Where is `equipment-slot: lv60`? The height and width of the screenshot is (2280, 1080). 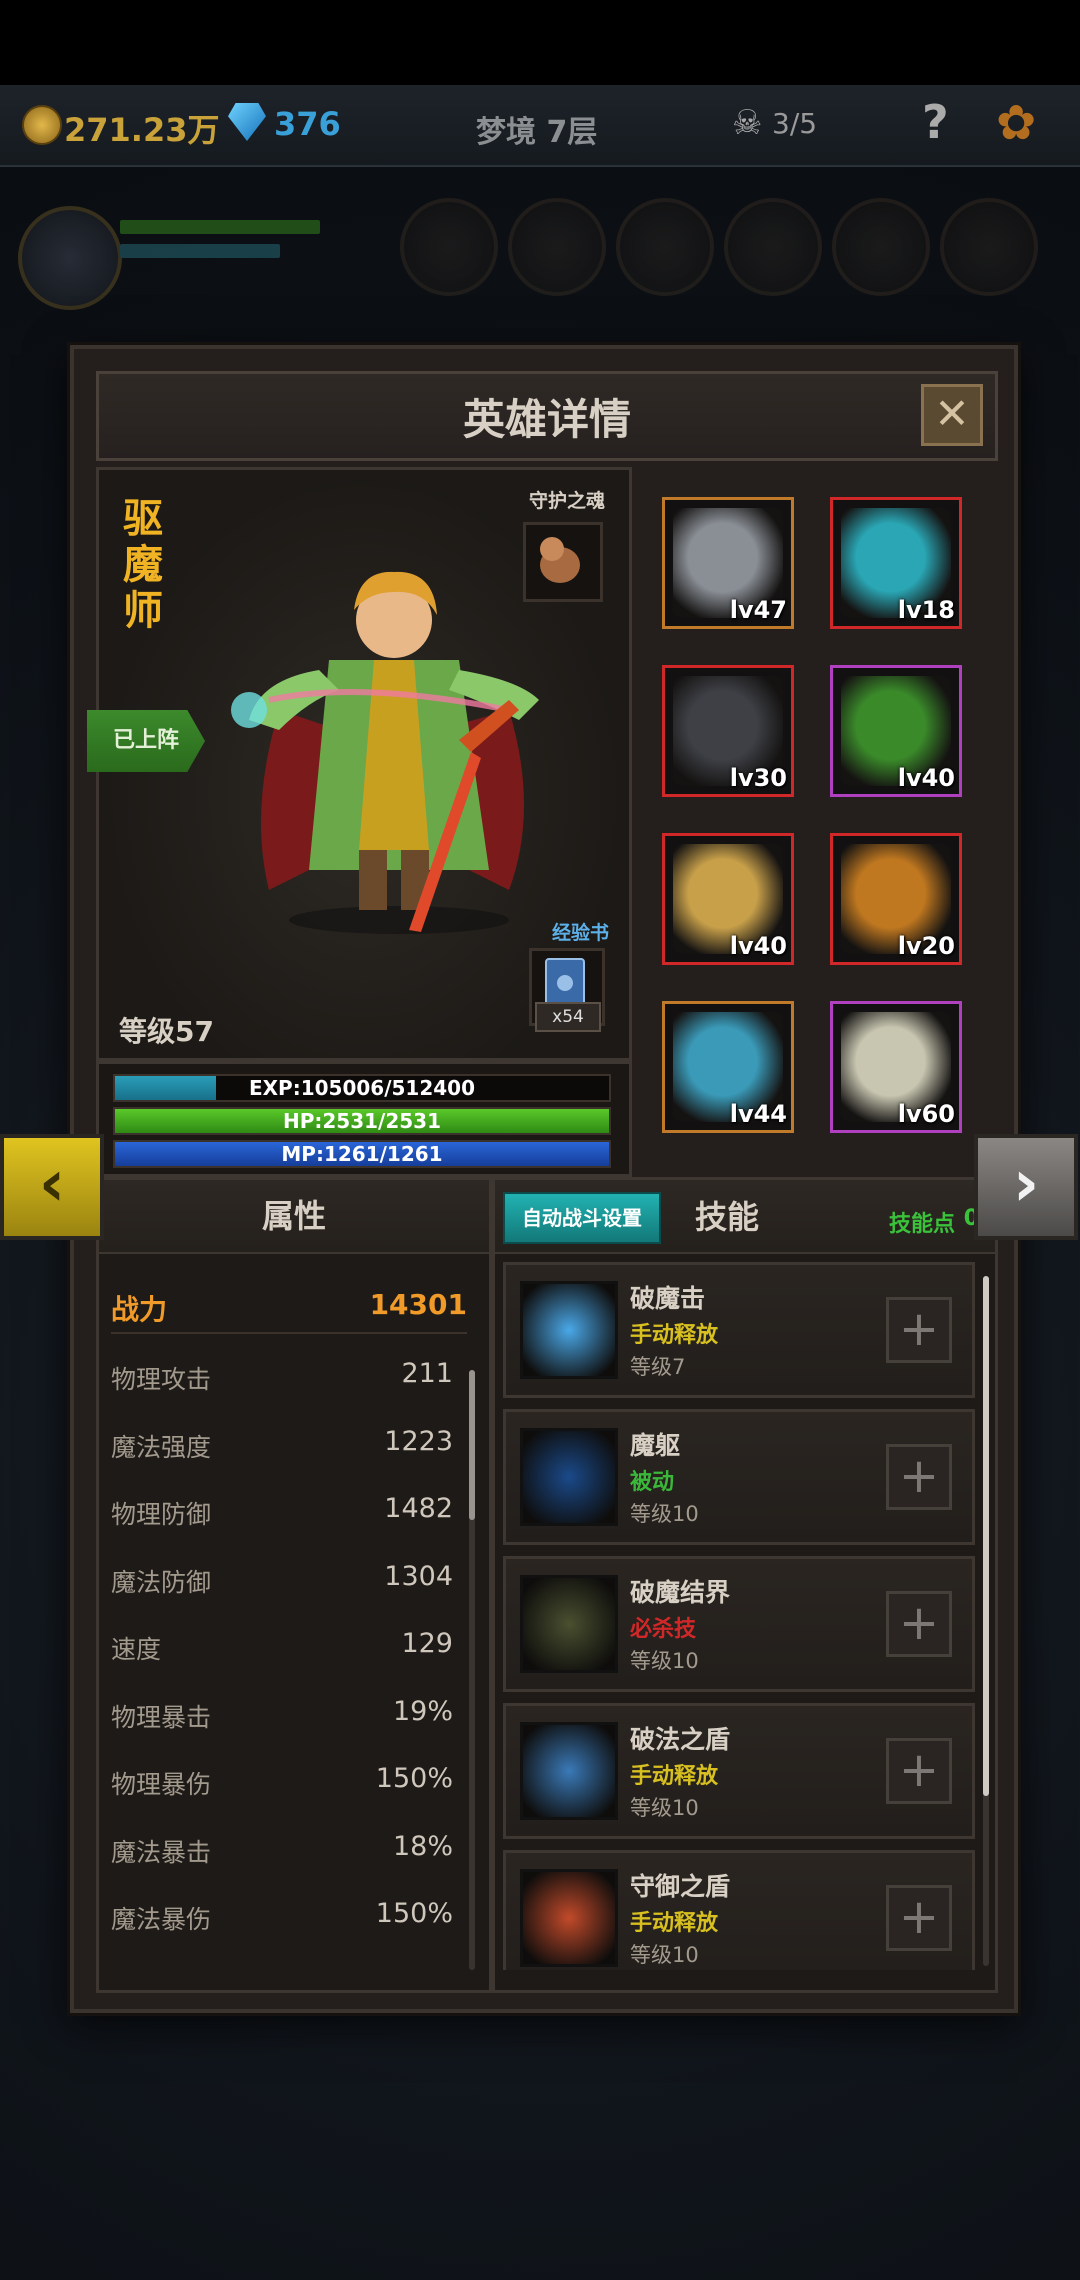
equipment-slot: lv60 is located at coordinates (896, 1067).